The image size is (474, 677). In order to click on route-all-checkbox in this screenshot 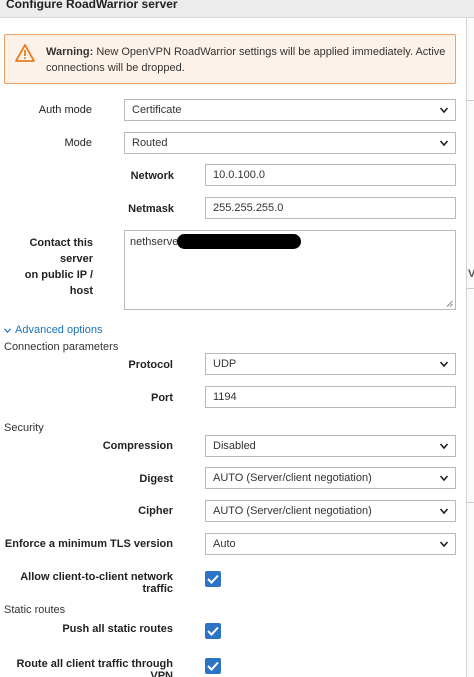, I will do `click(213, 666)`.